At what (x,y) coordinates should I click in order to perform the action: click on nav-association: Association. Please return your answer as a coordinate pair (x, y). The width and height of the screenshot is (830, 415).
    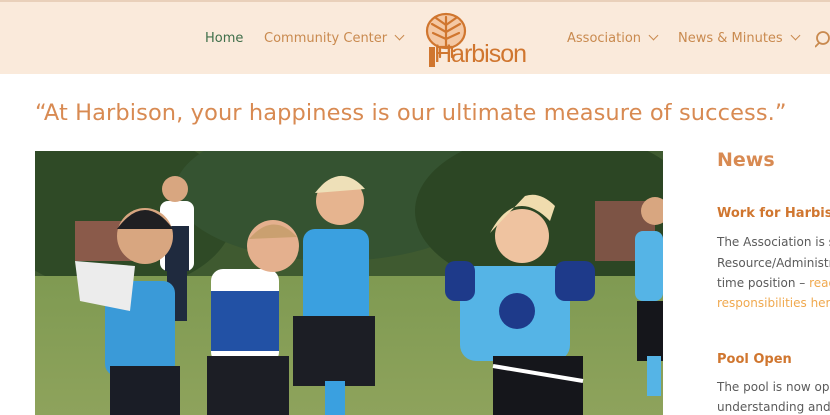
    Looking at the image, I should click on (613, 38).